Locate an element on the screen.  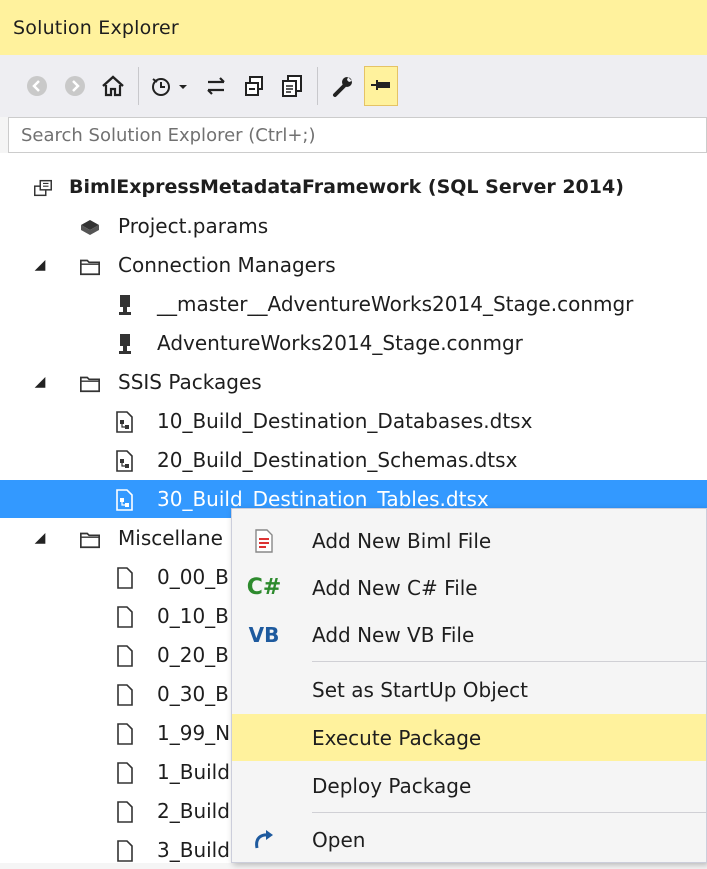
menu-item-label: Add New Biml File is located at coordinates (402, 540).